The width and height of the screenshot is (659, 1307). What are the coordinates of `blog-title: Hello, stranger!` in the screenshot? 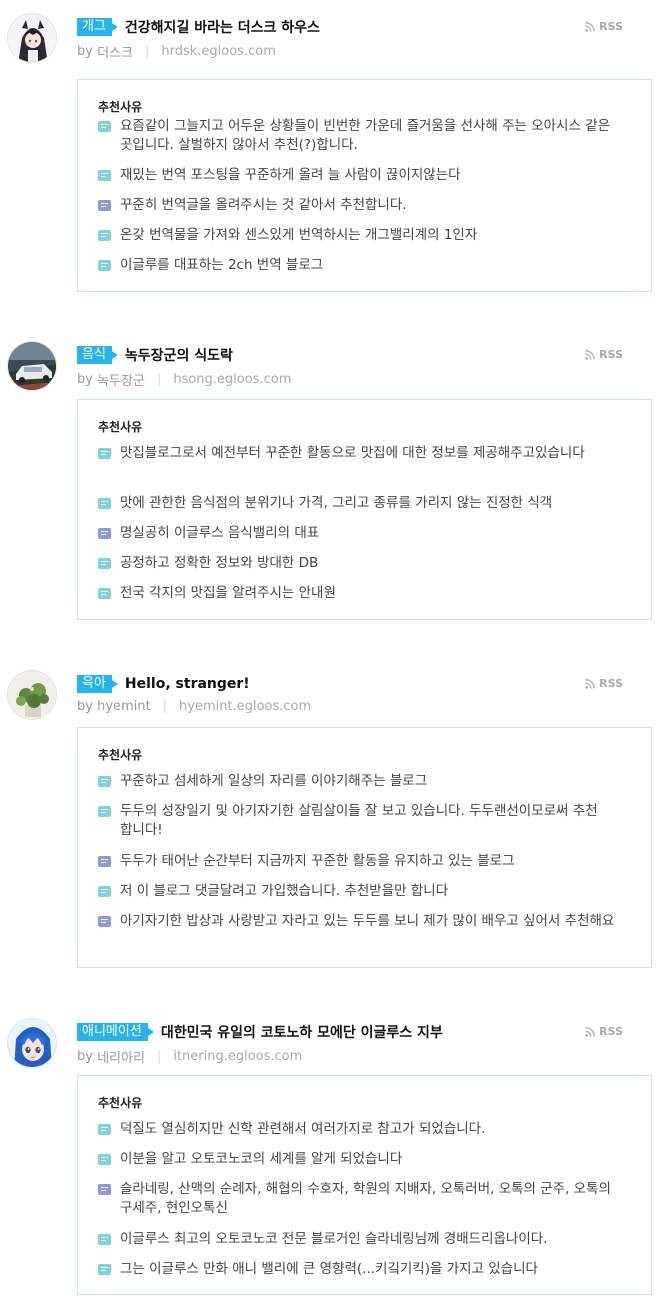 It's located at (187, 684).